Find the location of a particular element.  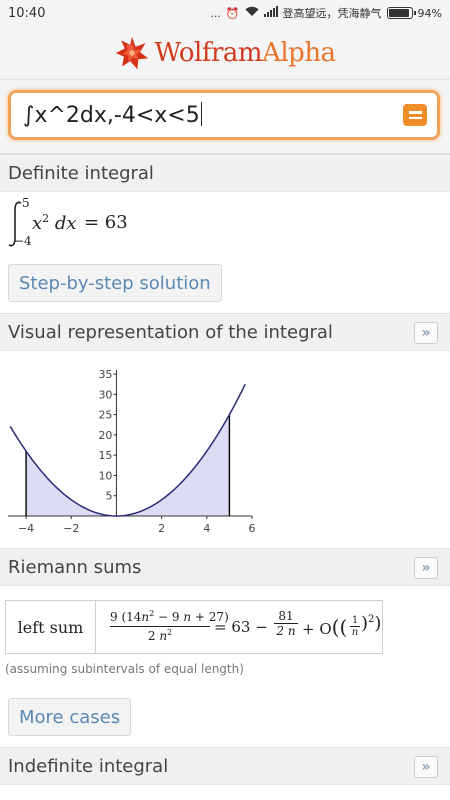

x-tick-label: −2 is located at coordinates (71, 528).